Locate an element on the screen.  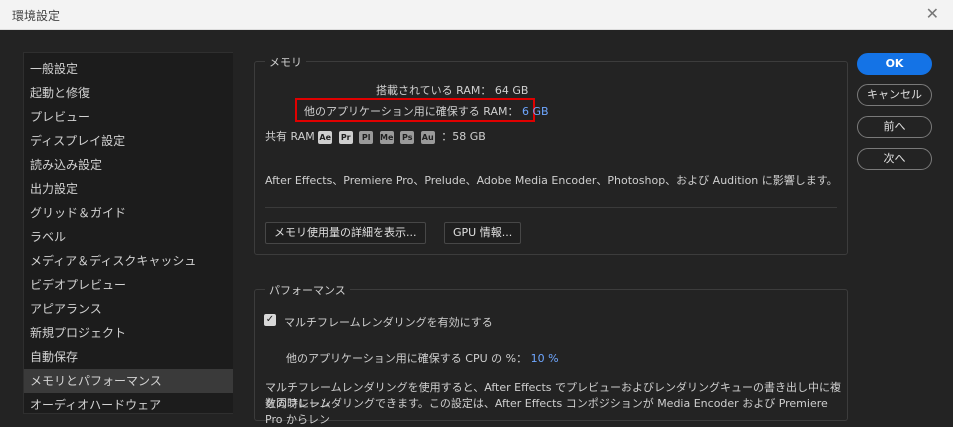
reserved-ram-row: 他のアプリケーション用に確保する RAM： 6 GB is located at coordinates (426, 111).